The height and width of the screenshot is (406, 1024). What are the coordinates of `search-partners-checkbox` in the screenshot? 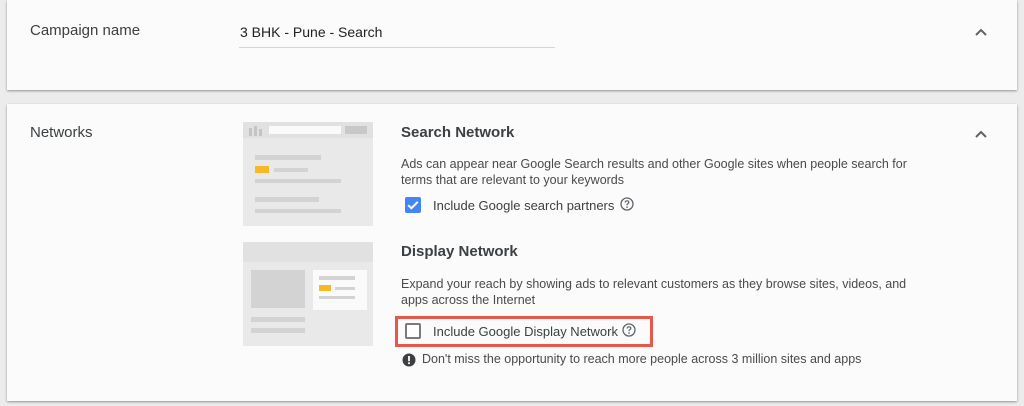 It's located at (413, 205).